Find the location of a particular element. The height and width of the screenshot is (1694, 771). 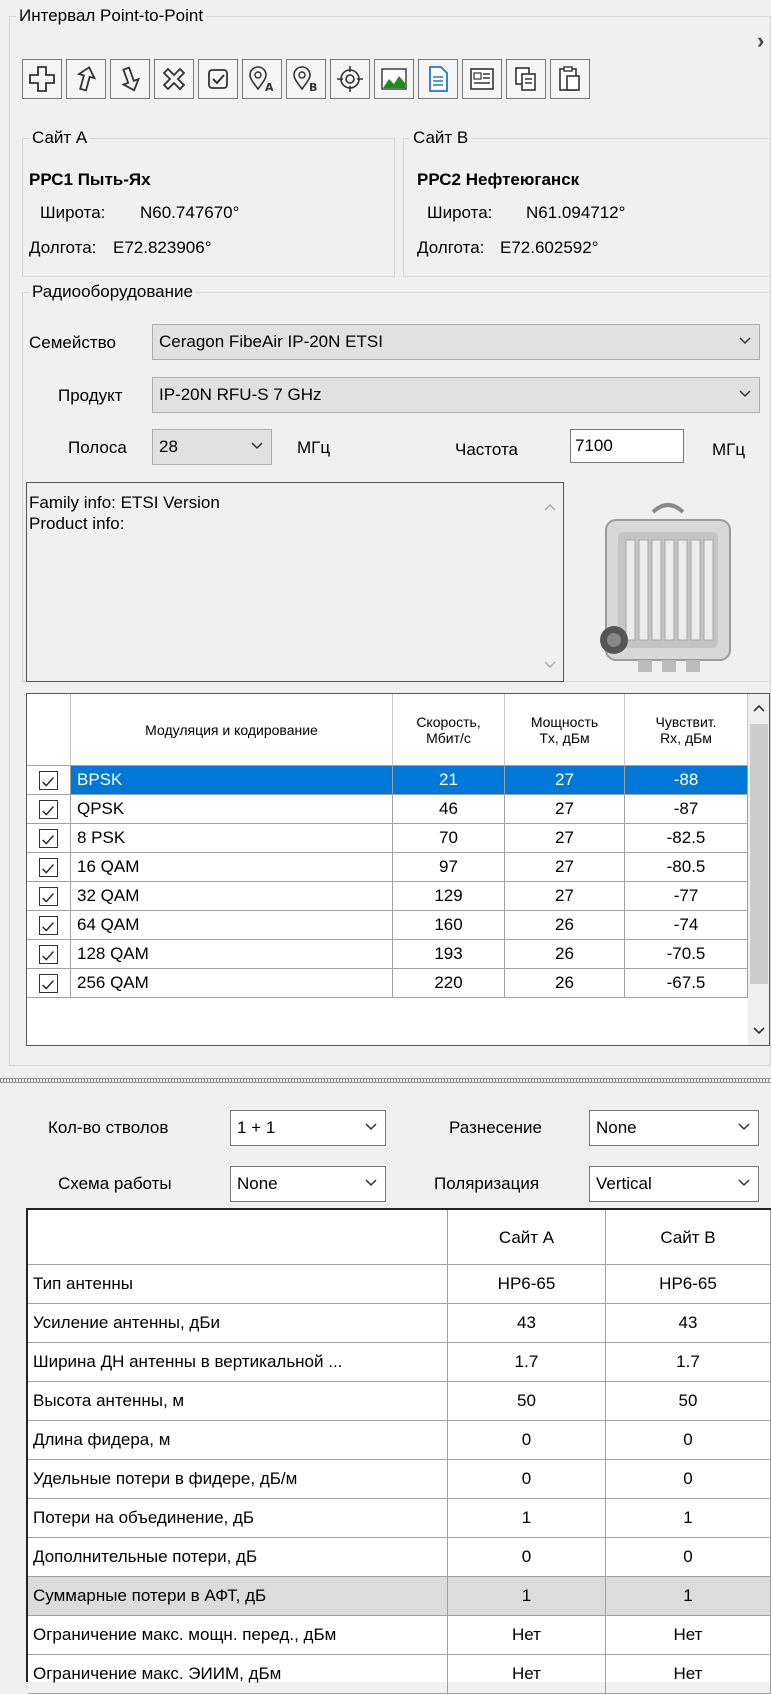

header-speed: Скорость, Мбит/с is located at coordinates (449, 730).